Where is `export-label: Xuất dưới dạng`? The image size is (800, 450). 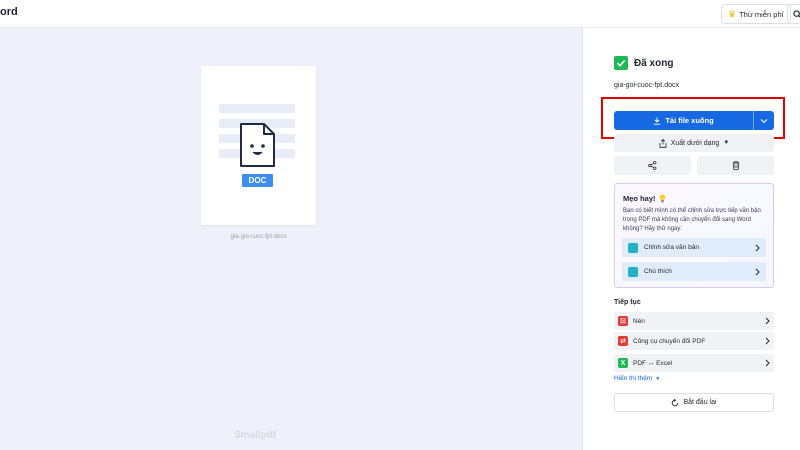 export-label: Xuất dưới dạng is located at coordinates (695, 143).